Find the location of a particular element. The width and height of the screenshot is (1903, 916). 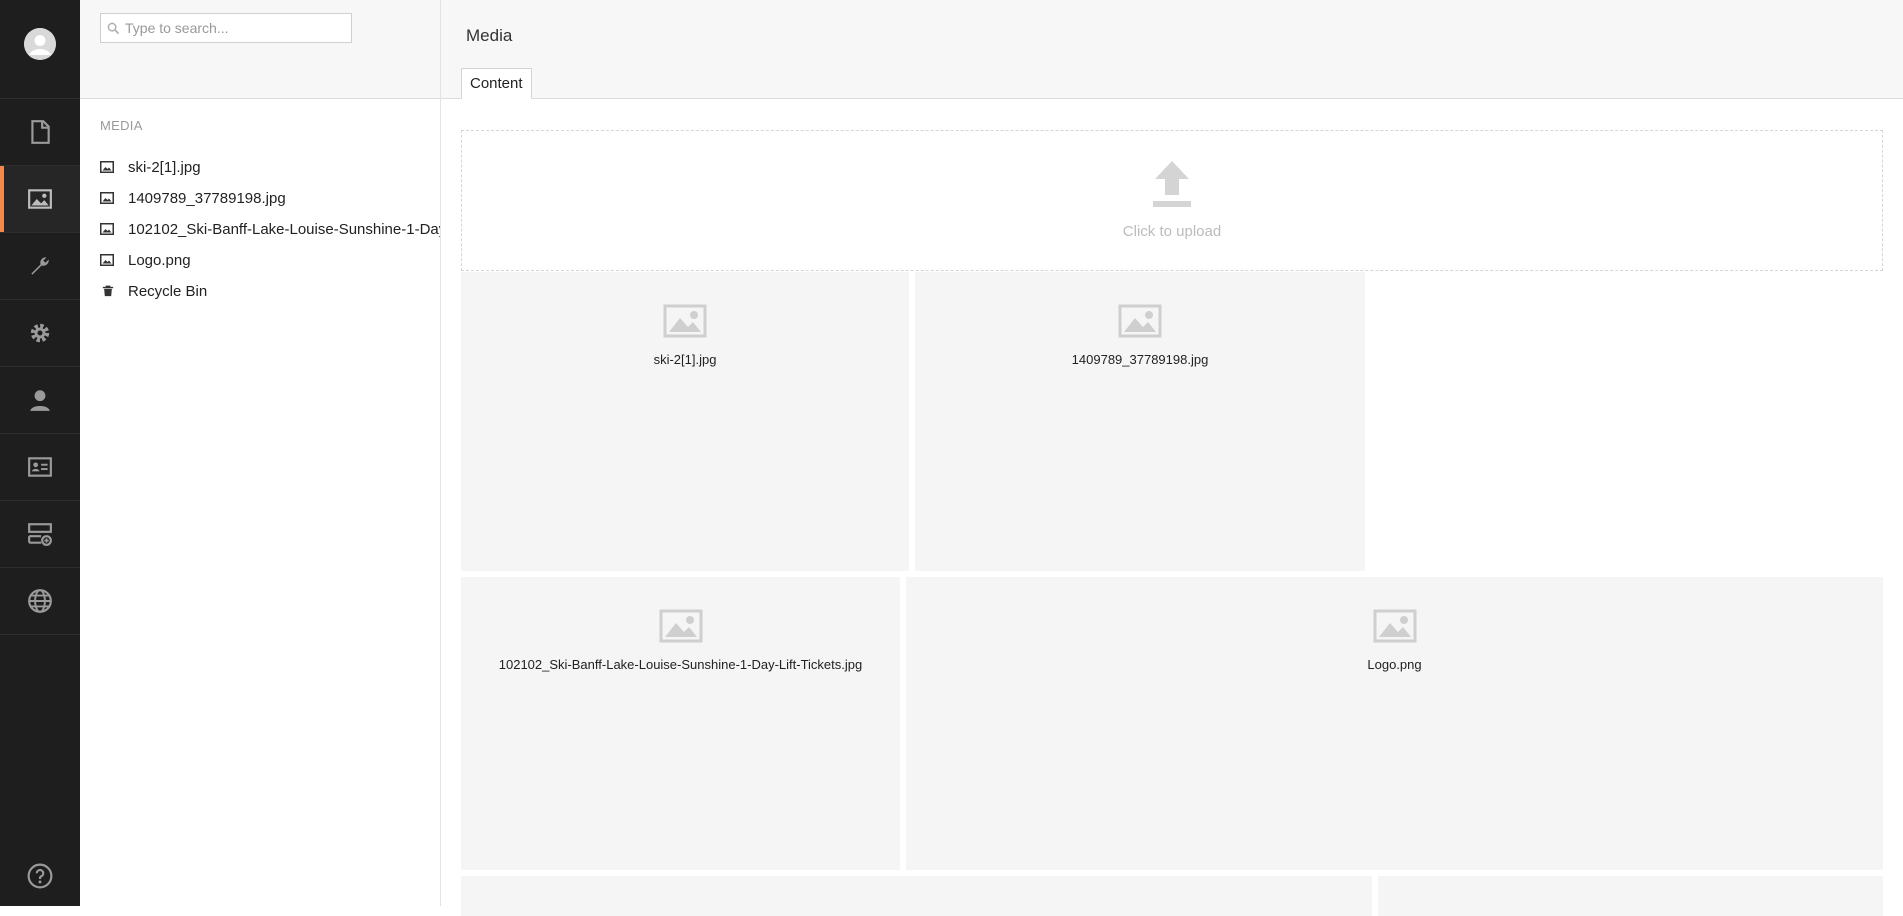

member-card-icon is located at coordinates (40, 467).